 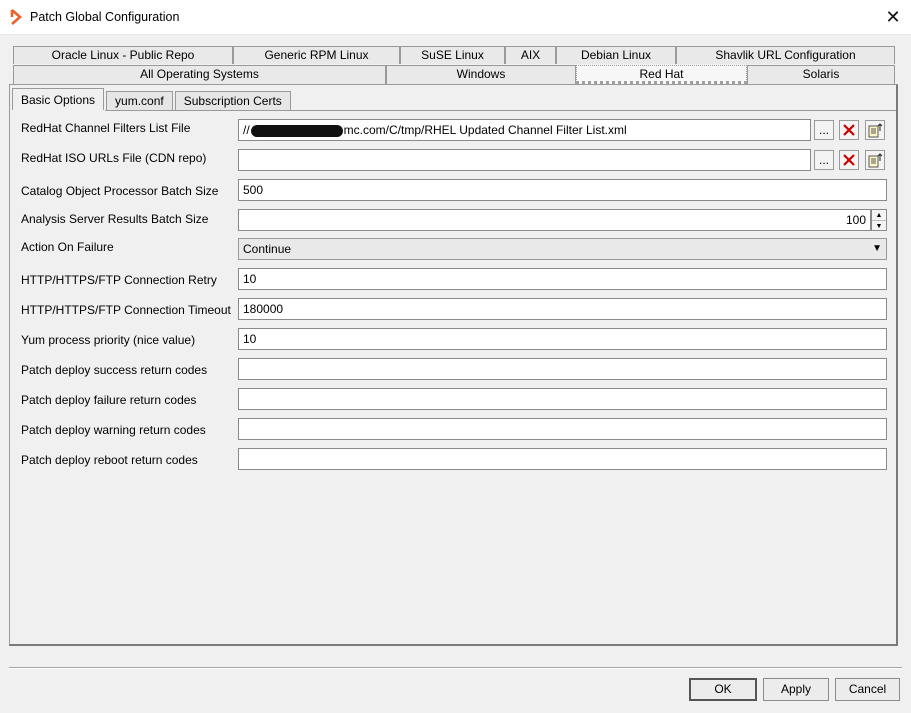 I want to click on tab-windows: Windows, so click(x=481, y=74).